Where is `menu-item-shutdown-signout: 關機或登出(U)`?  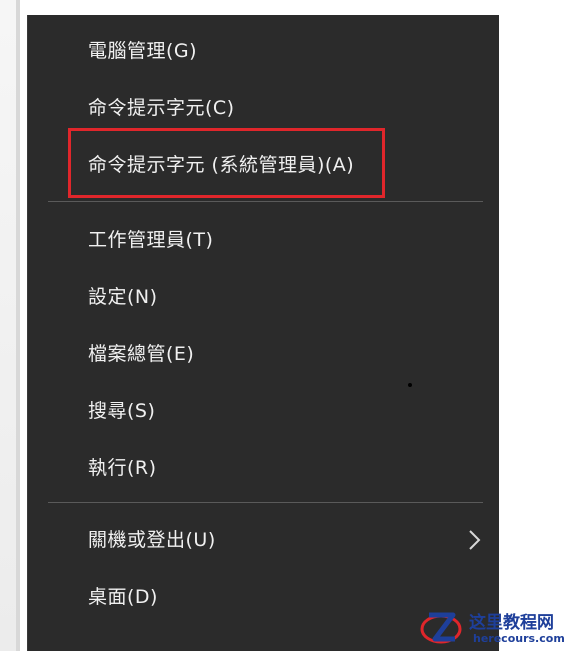
menu-item-shutdown-signout: 關機或登出(U) is located at coordinates (264, 540).